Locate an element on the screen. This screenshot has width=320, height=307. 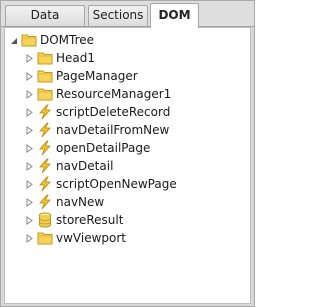
tree-node-label: Head1 is located at coordinates (76, 58).